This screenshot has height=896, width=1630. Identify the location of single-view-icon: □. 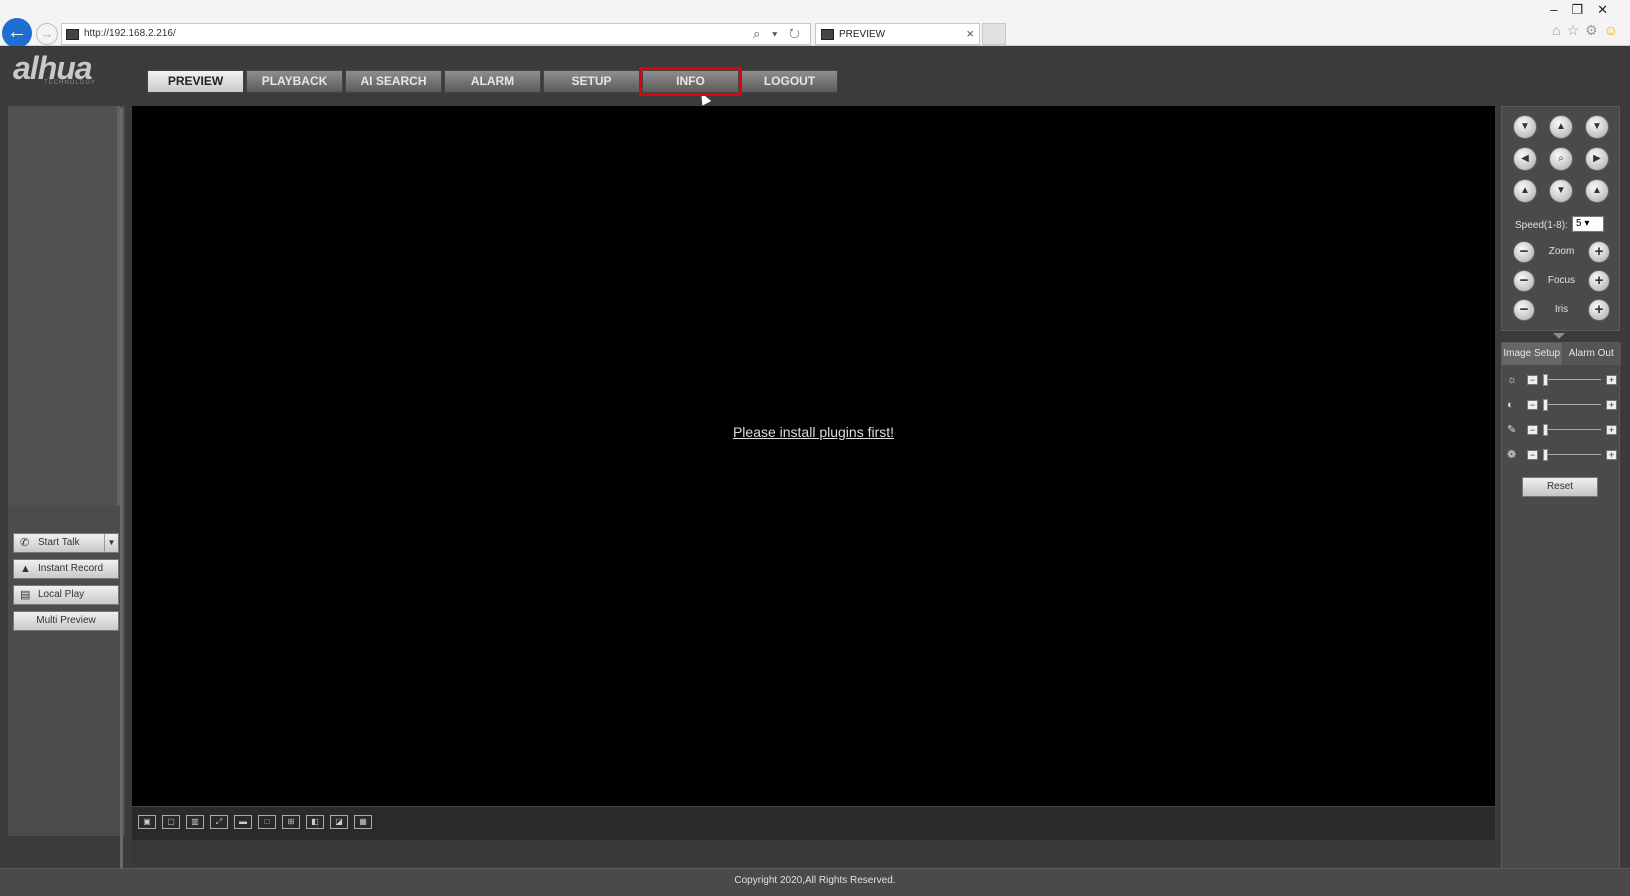
(267, 822).